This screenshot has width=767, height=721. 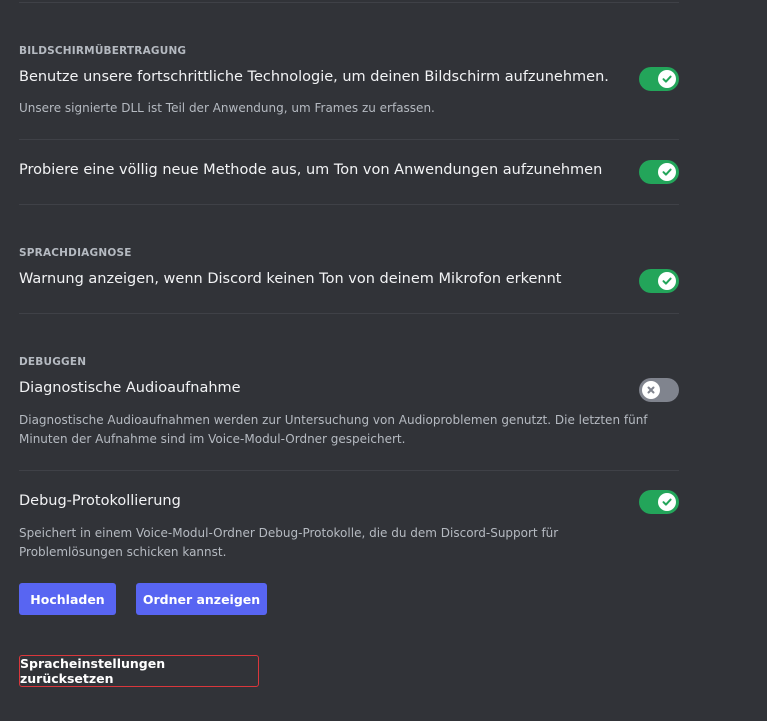 I want to click on audio-recording-toggle, so click(x=659, y=390).